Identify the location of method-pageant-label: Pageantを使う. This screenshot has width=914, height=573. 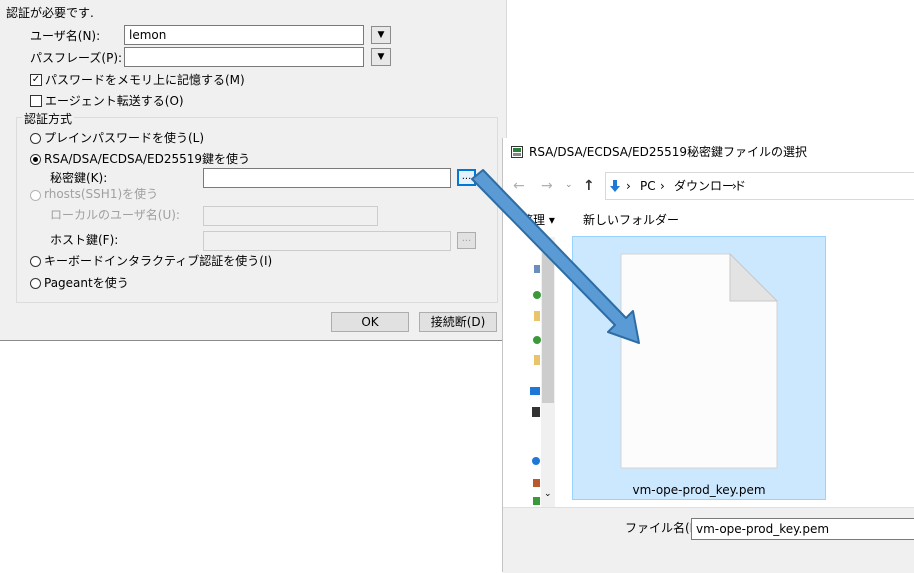
(86, 283).